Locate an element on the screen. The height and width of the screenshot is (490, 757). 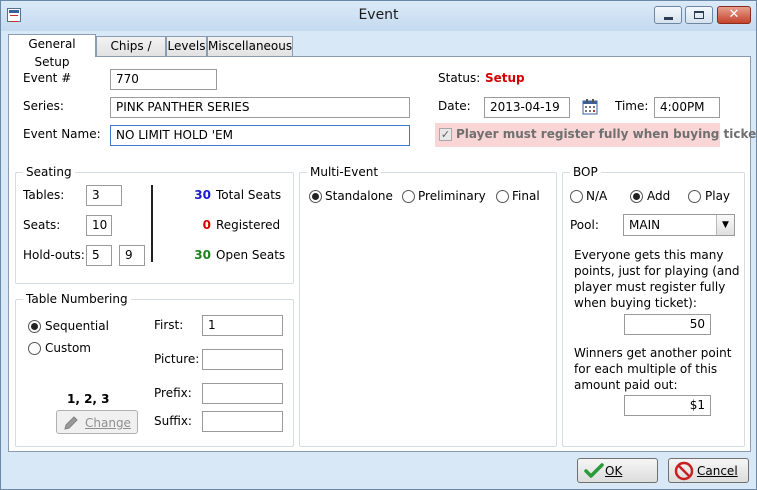
standalone-label: Standalone is located at coordinates (359, 196).